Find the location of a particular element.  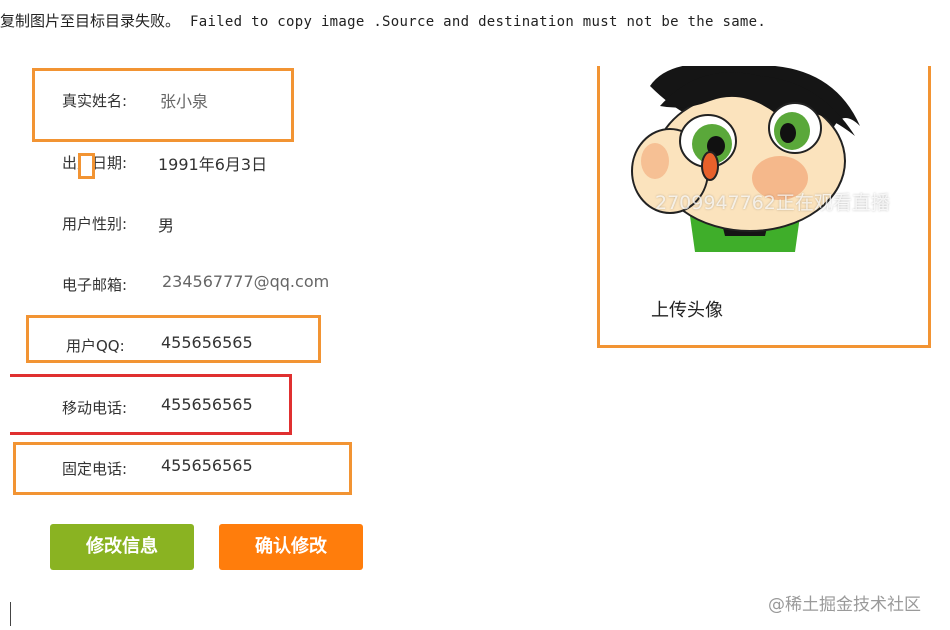

error-message-cn: 复制图片至目标目录失败。 is located at coordinates (90, 21).